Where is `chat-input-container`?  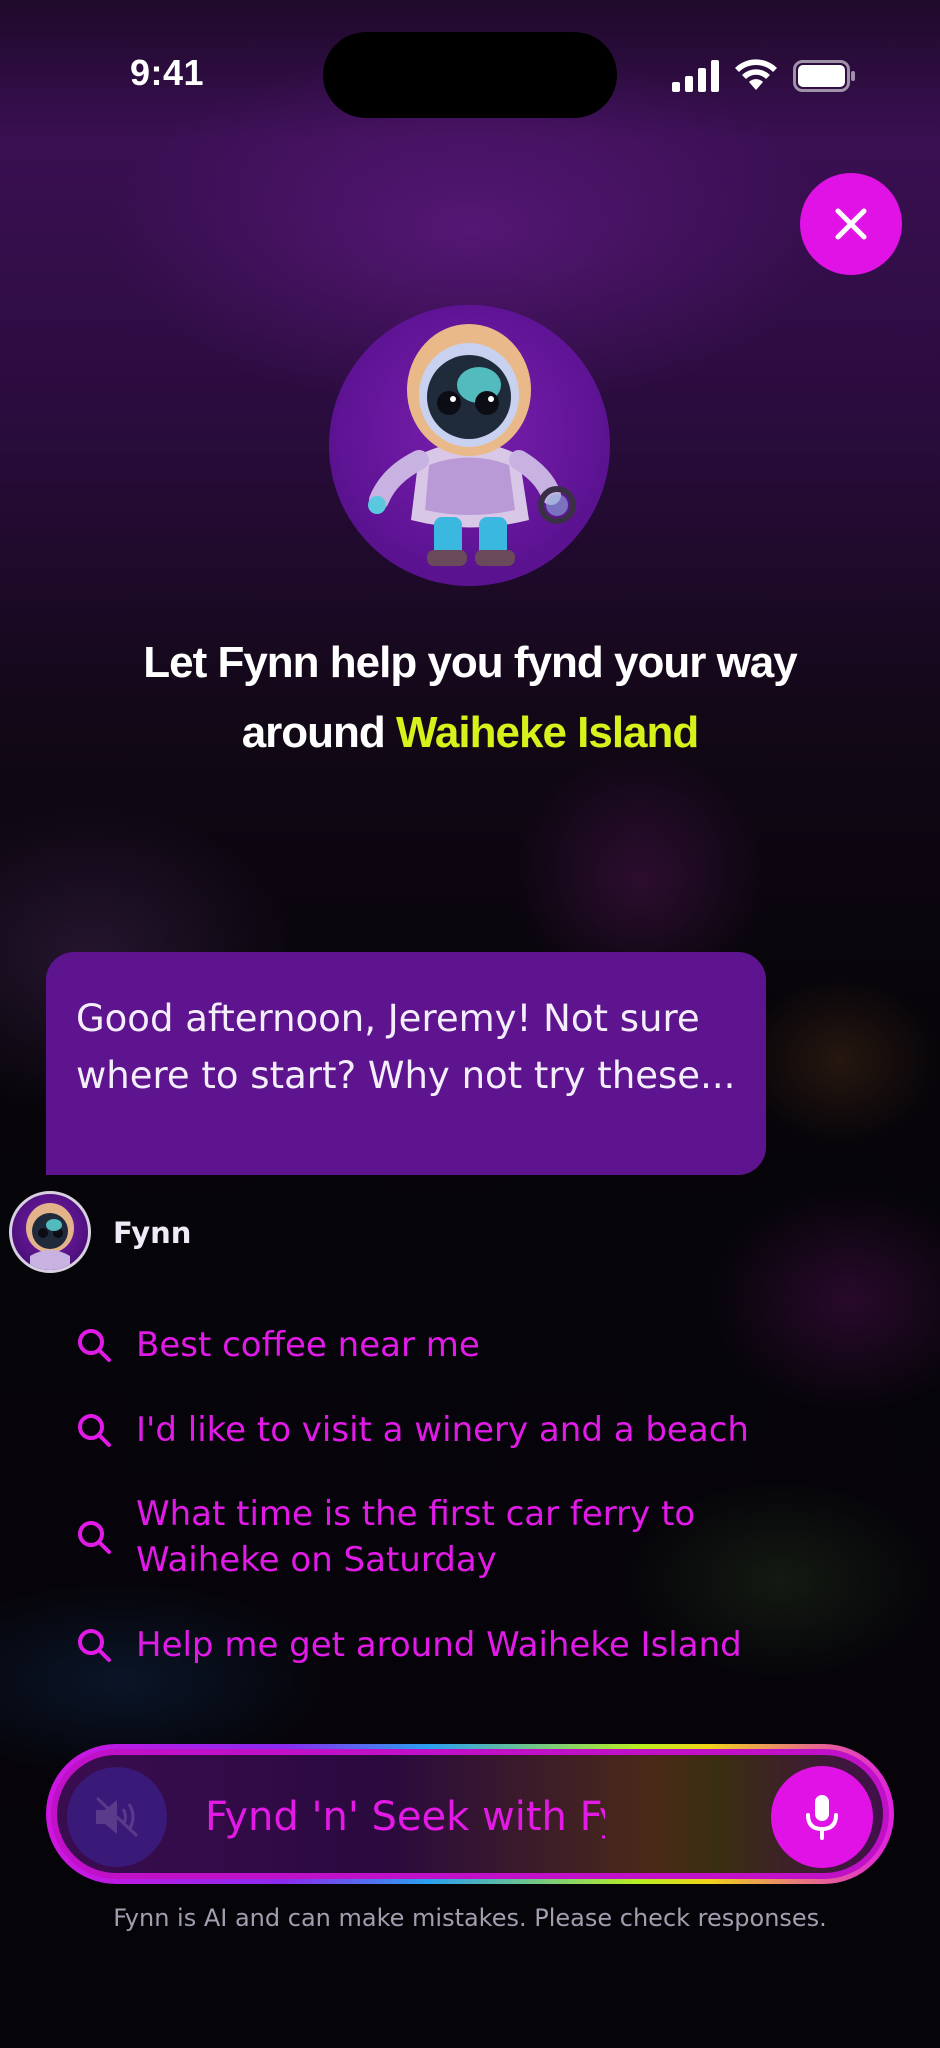 chat-input-container is located at coordinates (470, 1814).